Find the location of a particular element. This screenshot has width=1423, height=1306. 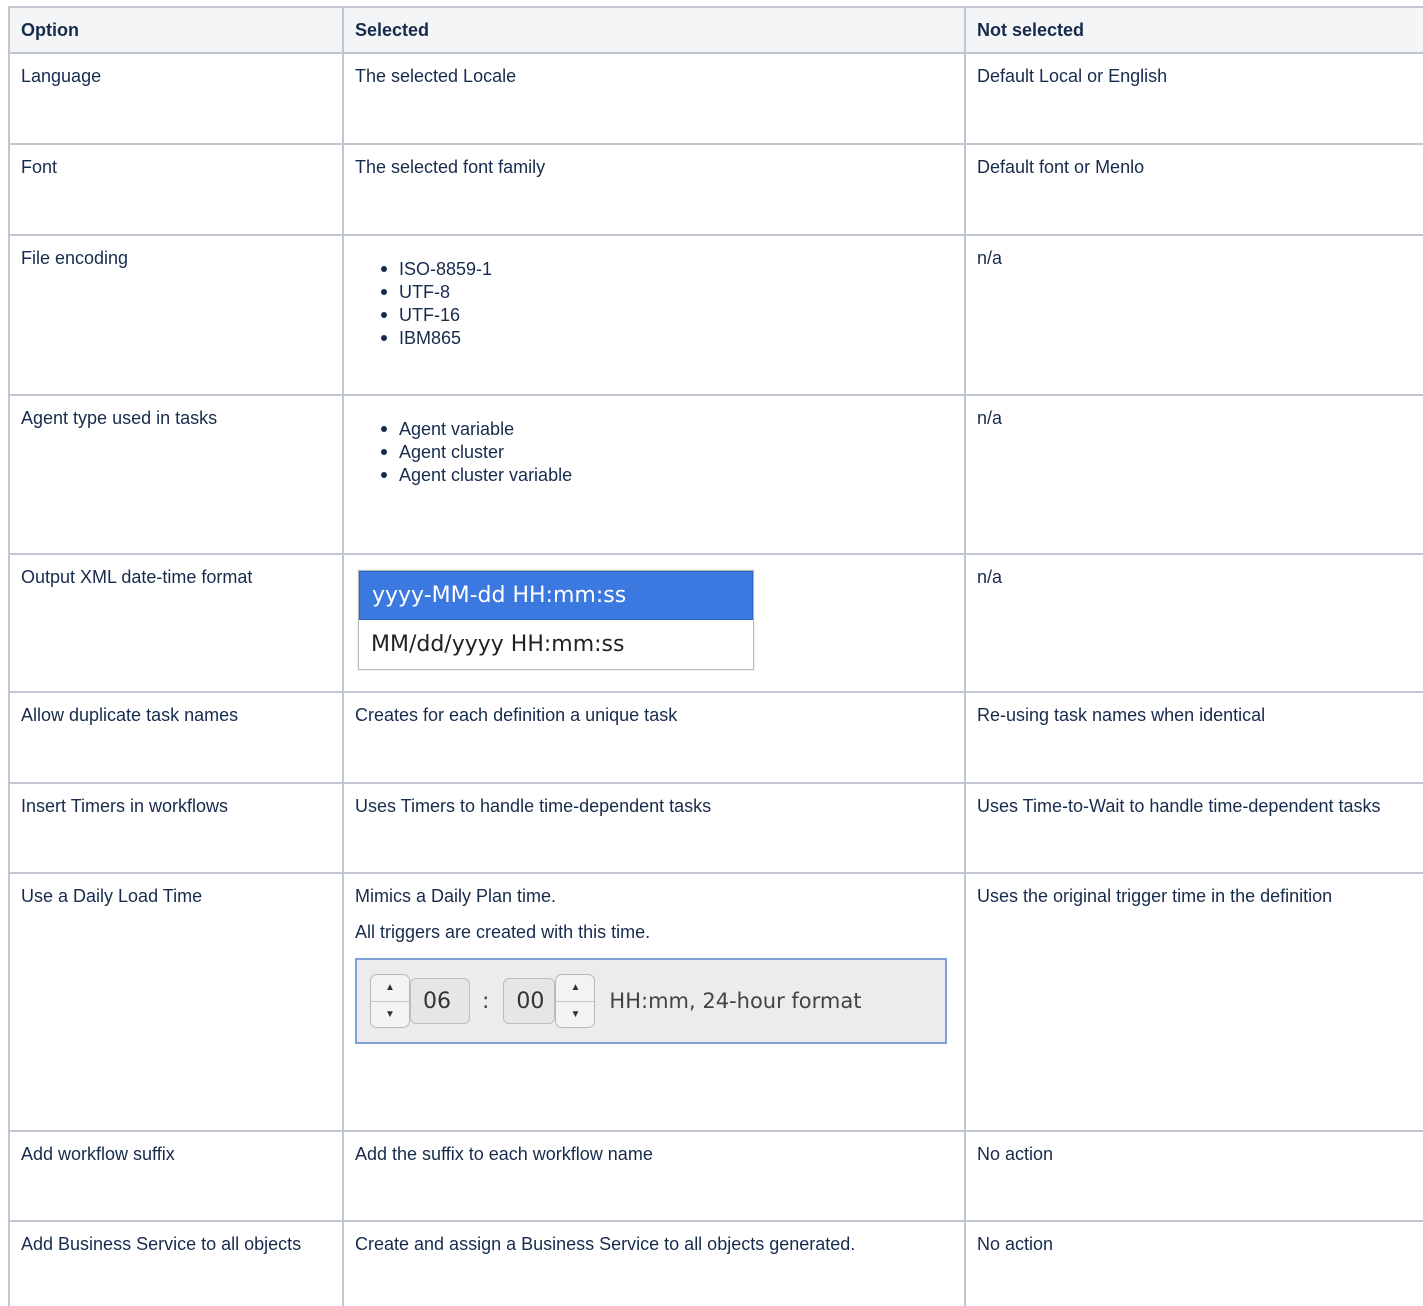

list-item: Agent variable is located at coordinates (667, 429).